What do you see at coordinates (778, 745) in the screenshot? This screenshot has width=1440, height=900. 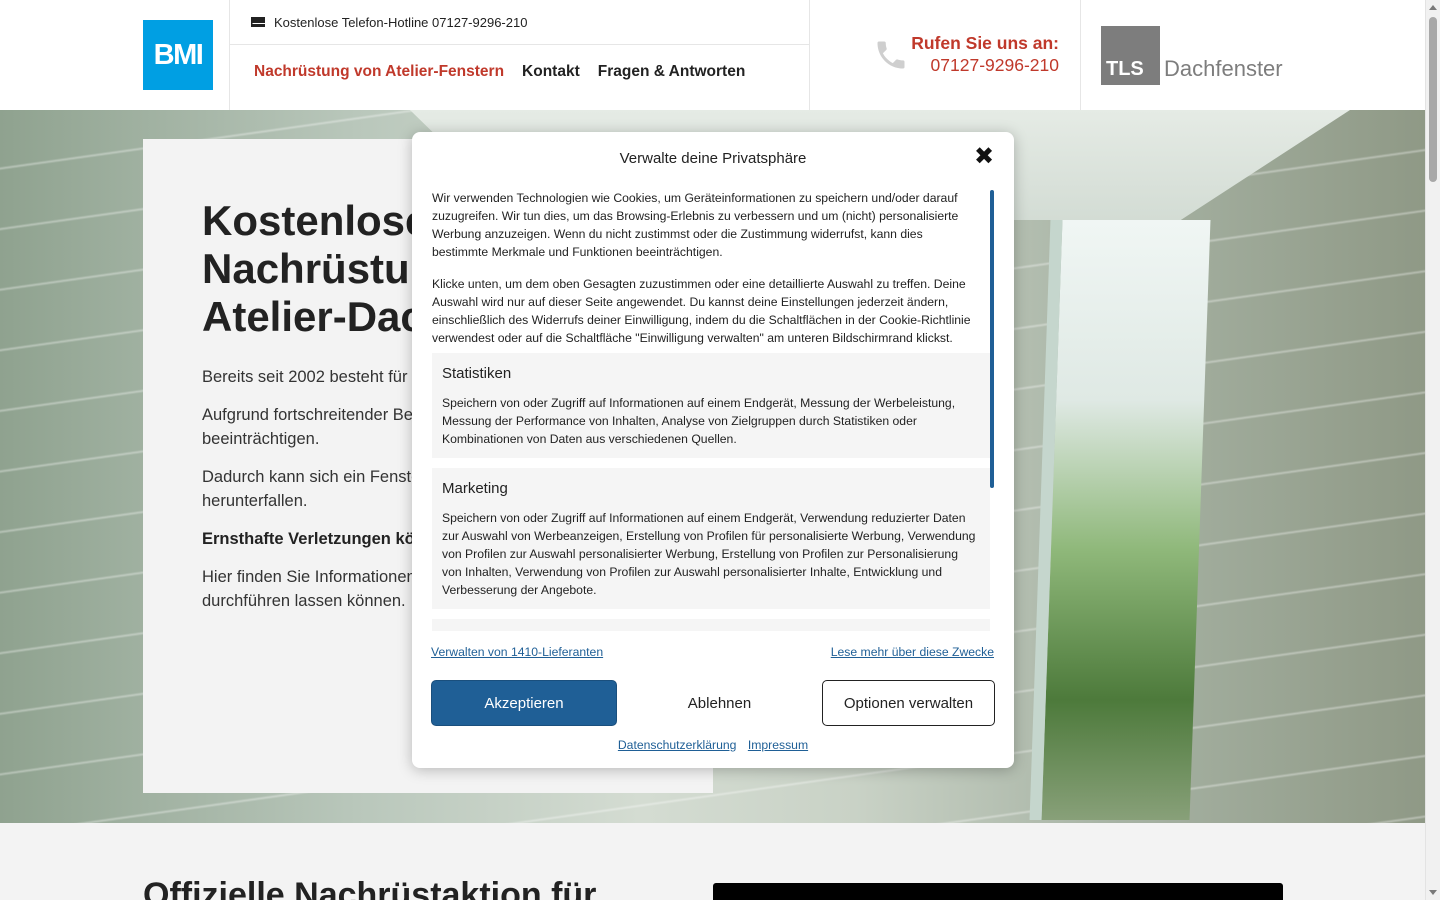 I see `imprint-link: Impressum` at bounding box center [778, 745].